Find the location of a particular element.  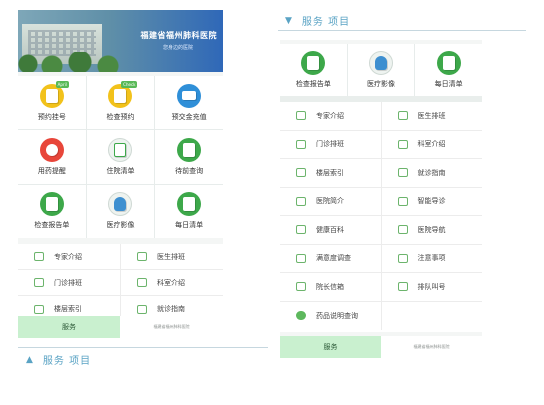

triage-icon is located at coordinates (402, 201).